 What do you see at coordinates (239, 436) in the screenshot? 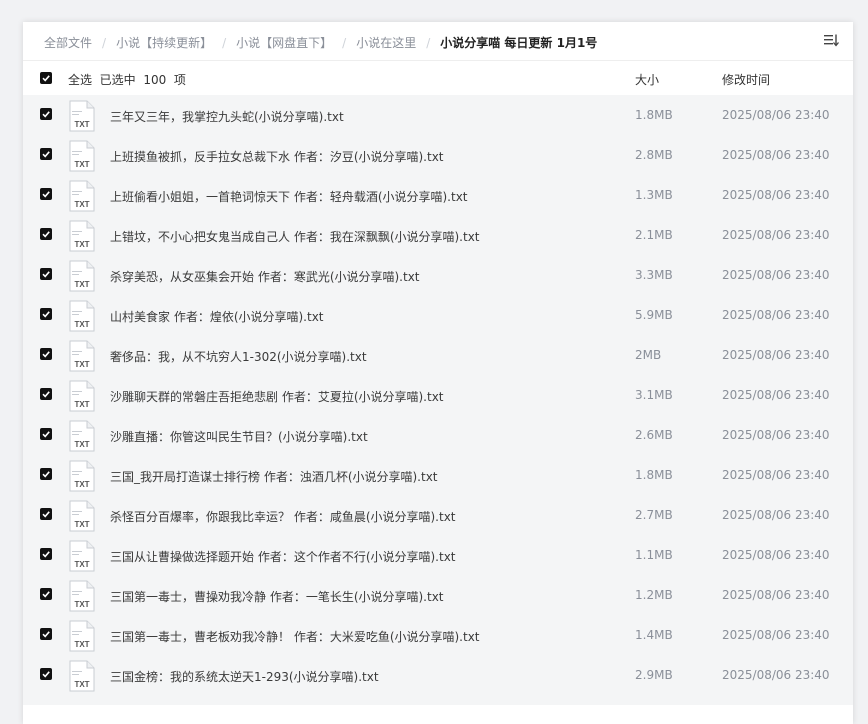
I see `file-name: 沙雕直播：你管这叫民生节目？(小说分享喵).txt` at bounding box center [239, 436].